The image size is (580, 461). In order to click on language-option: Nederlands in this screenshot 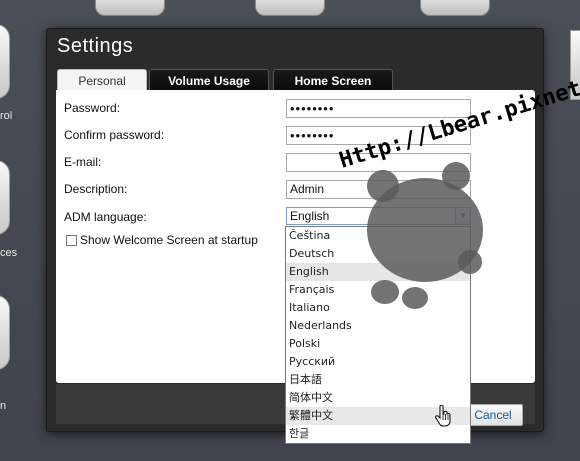, I will do `click(378, 326)`.